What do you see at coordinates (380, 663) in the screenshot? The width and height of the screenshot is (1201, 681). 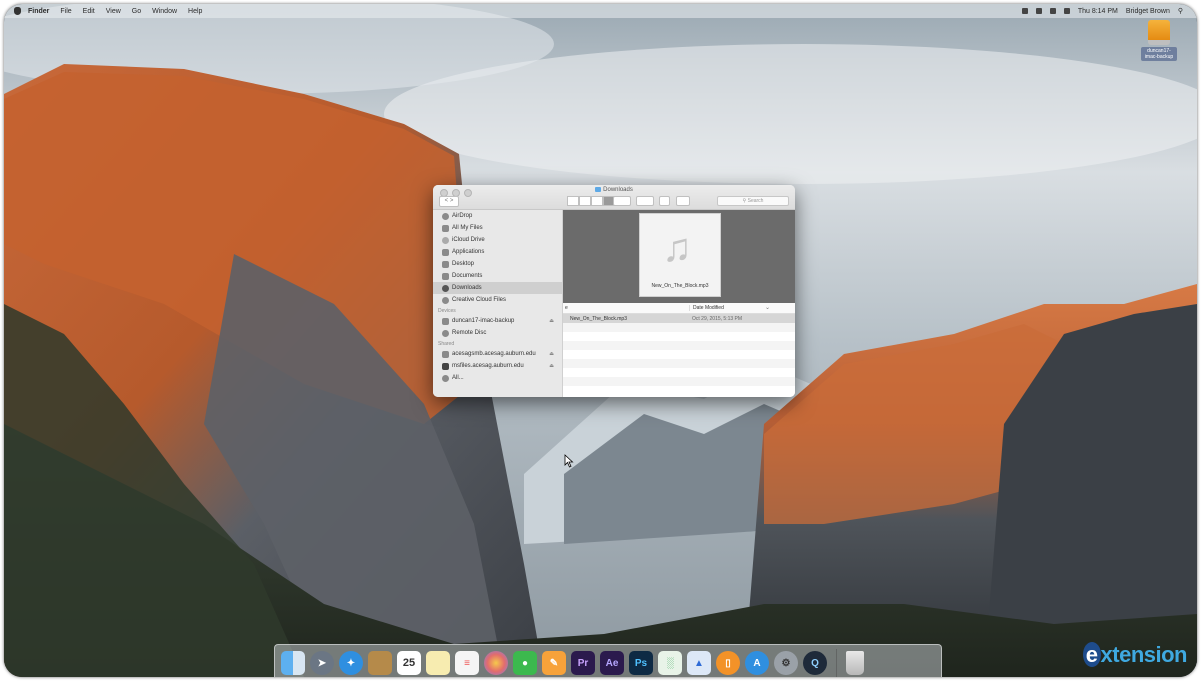 I see `dock-contacts-icon` at bounding box center [380, 663].